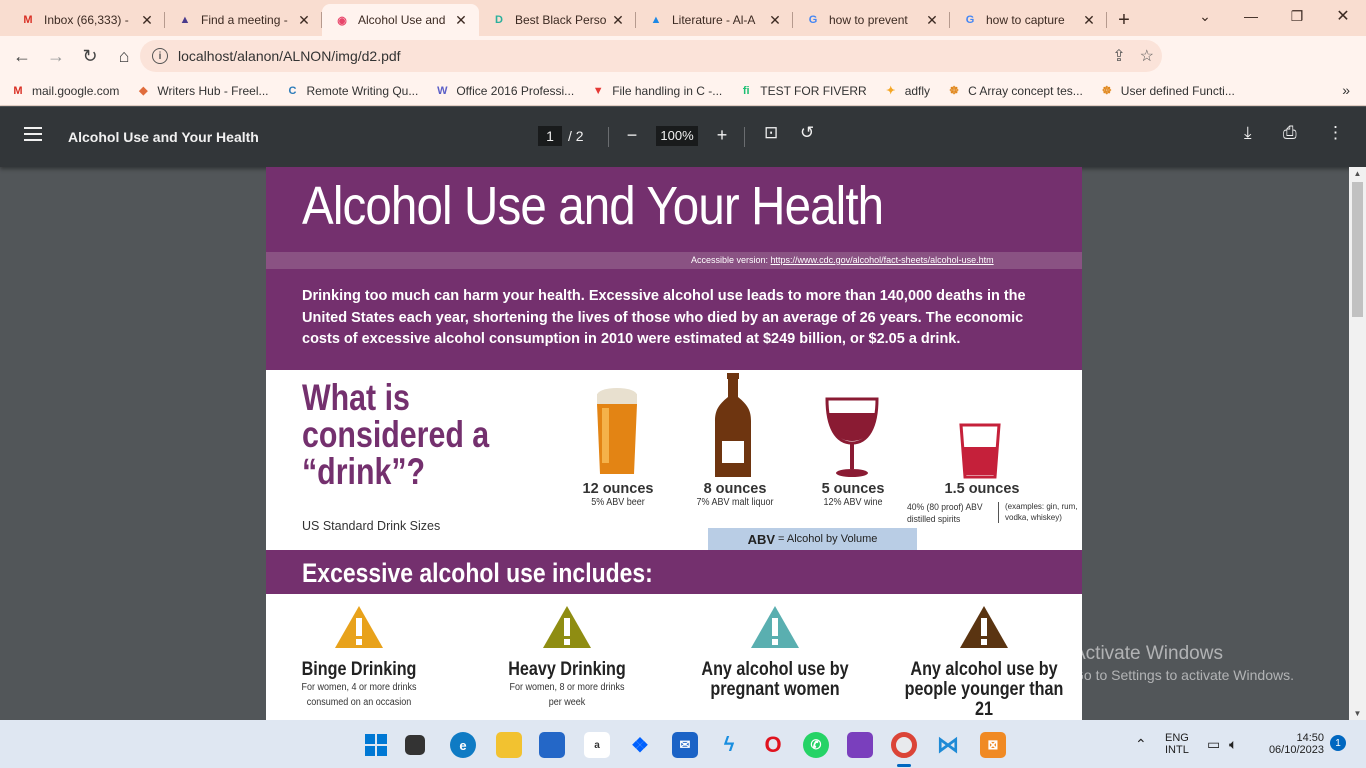 Image resolution: width=1366 pixels, height=768 pixels. What do you see at coordinates (463, 745) in the screenshot?
I see `edge-icon: e` at bounding box center [463, 745].